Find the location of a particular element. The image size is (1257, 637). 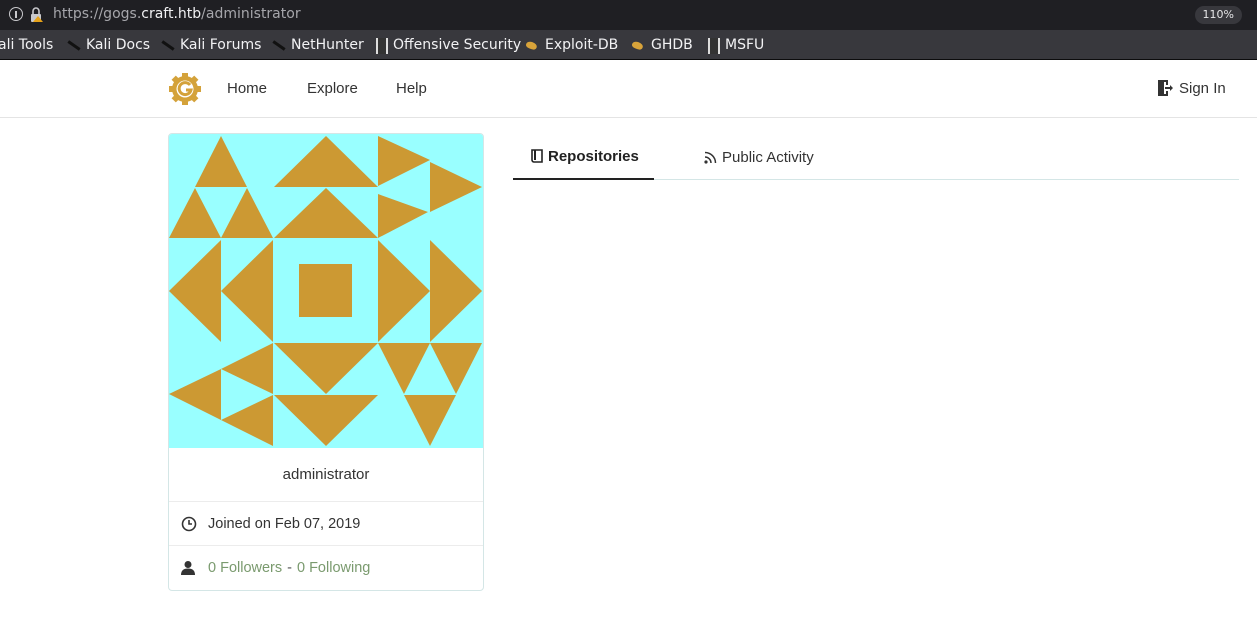

bookmark-label: ali Tools is located at coordinates (27, 45).